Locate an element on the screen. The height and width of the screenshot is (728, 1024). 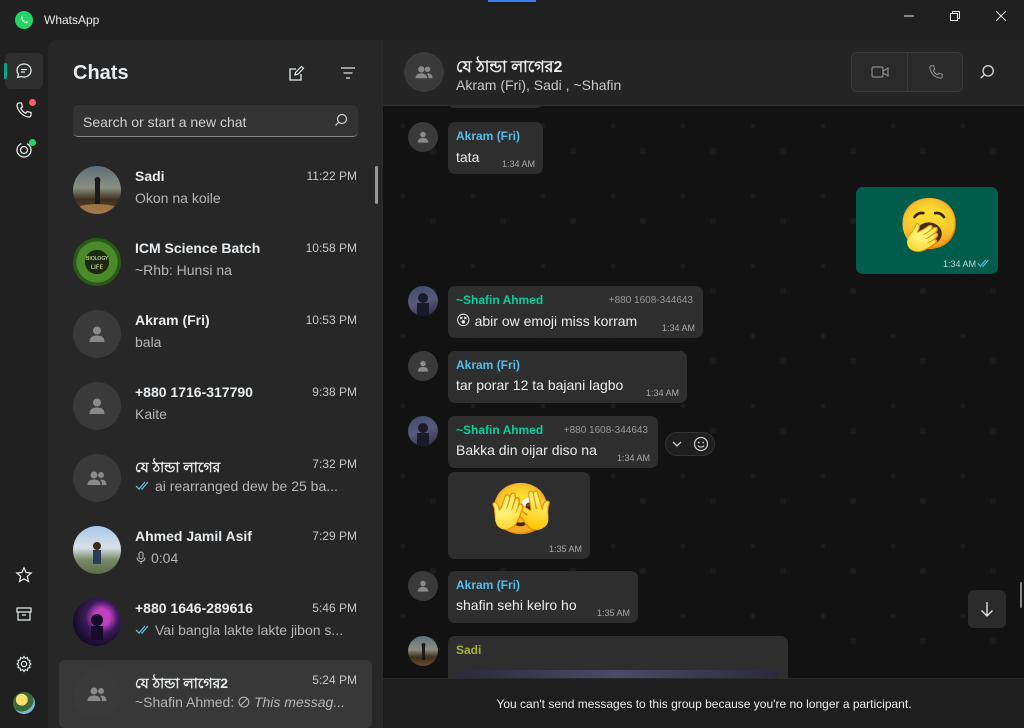
video-call-button is located at coordinates (880, 72).